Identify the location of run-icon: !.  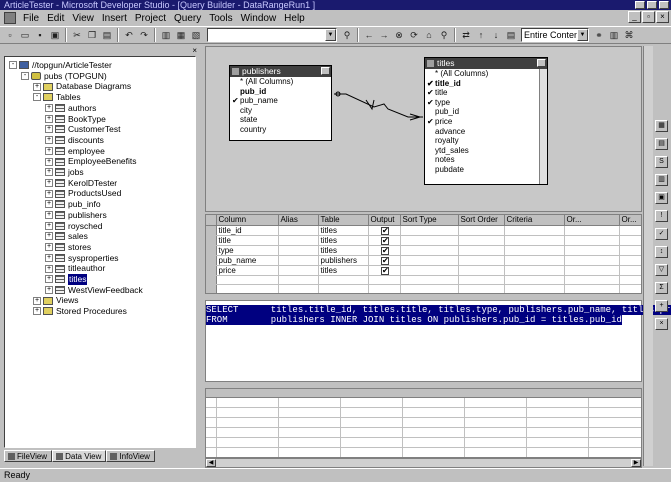
(661, 216).